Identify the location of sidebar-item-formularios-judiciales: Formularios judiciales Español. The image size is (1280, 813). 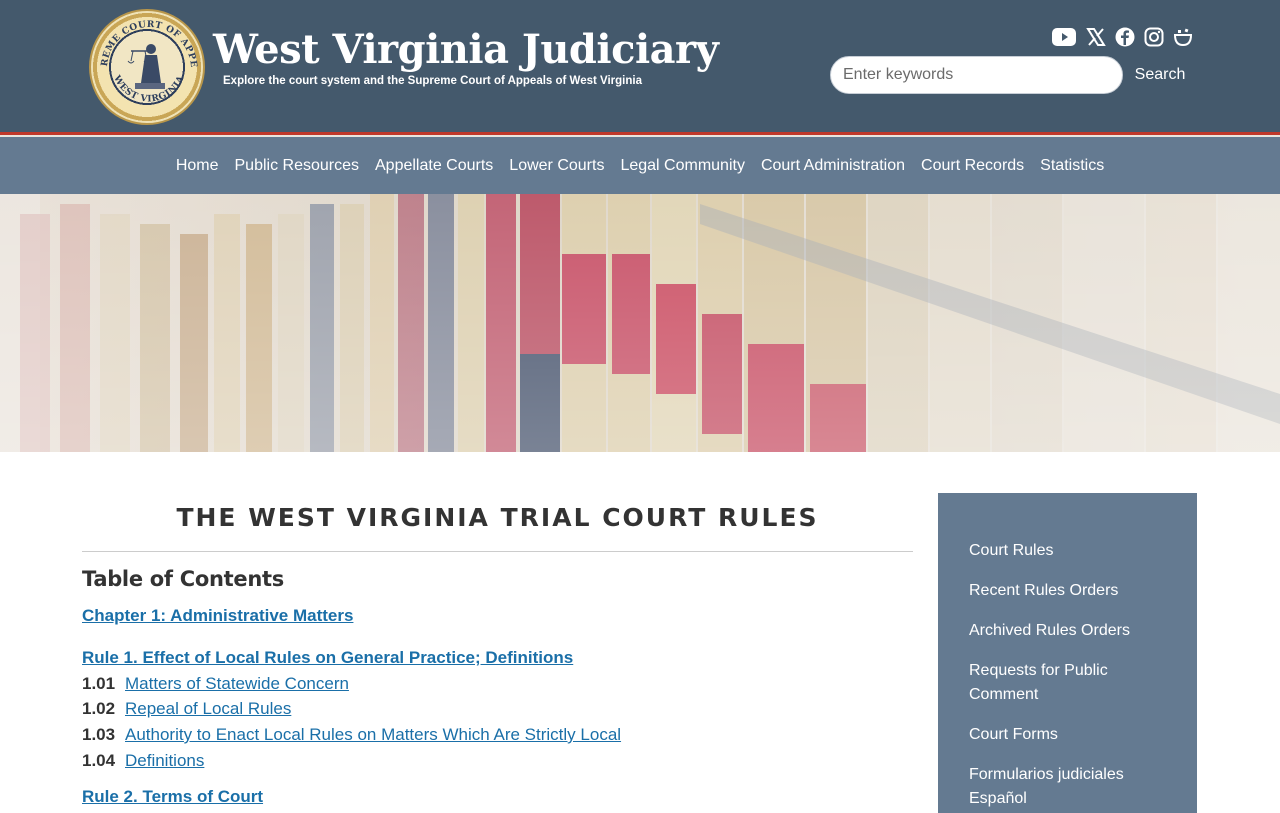
(1054, 787).